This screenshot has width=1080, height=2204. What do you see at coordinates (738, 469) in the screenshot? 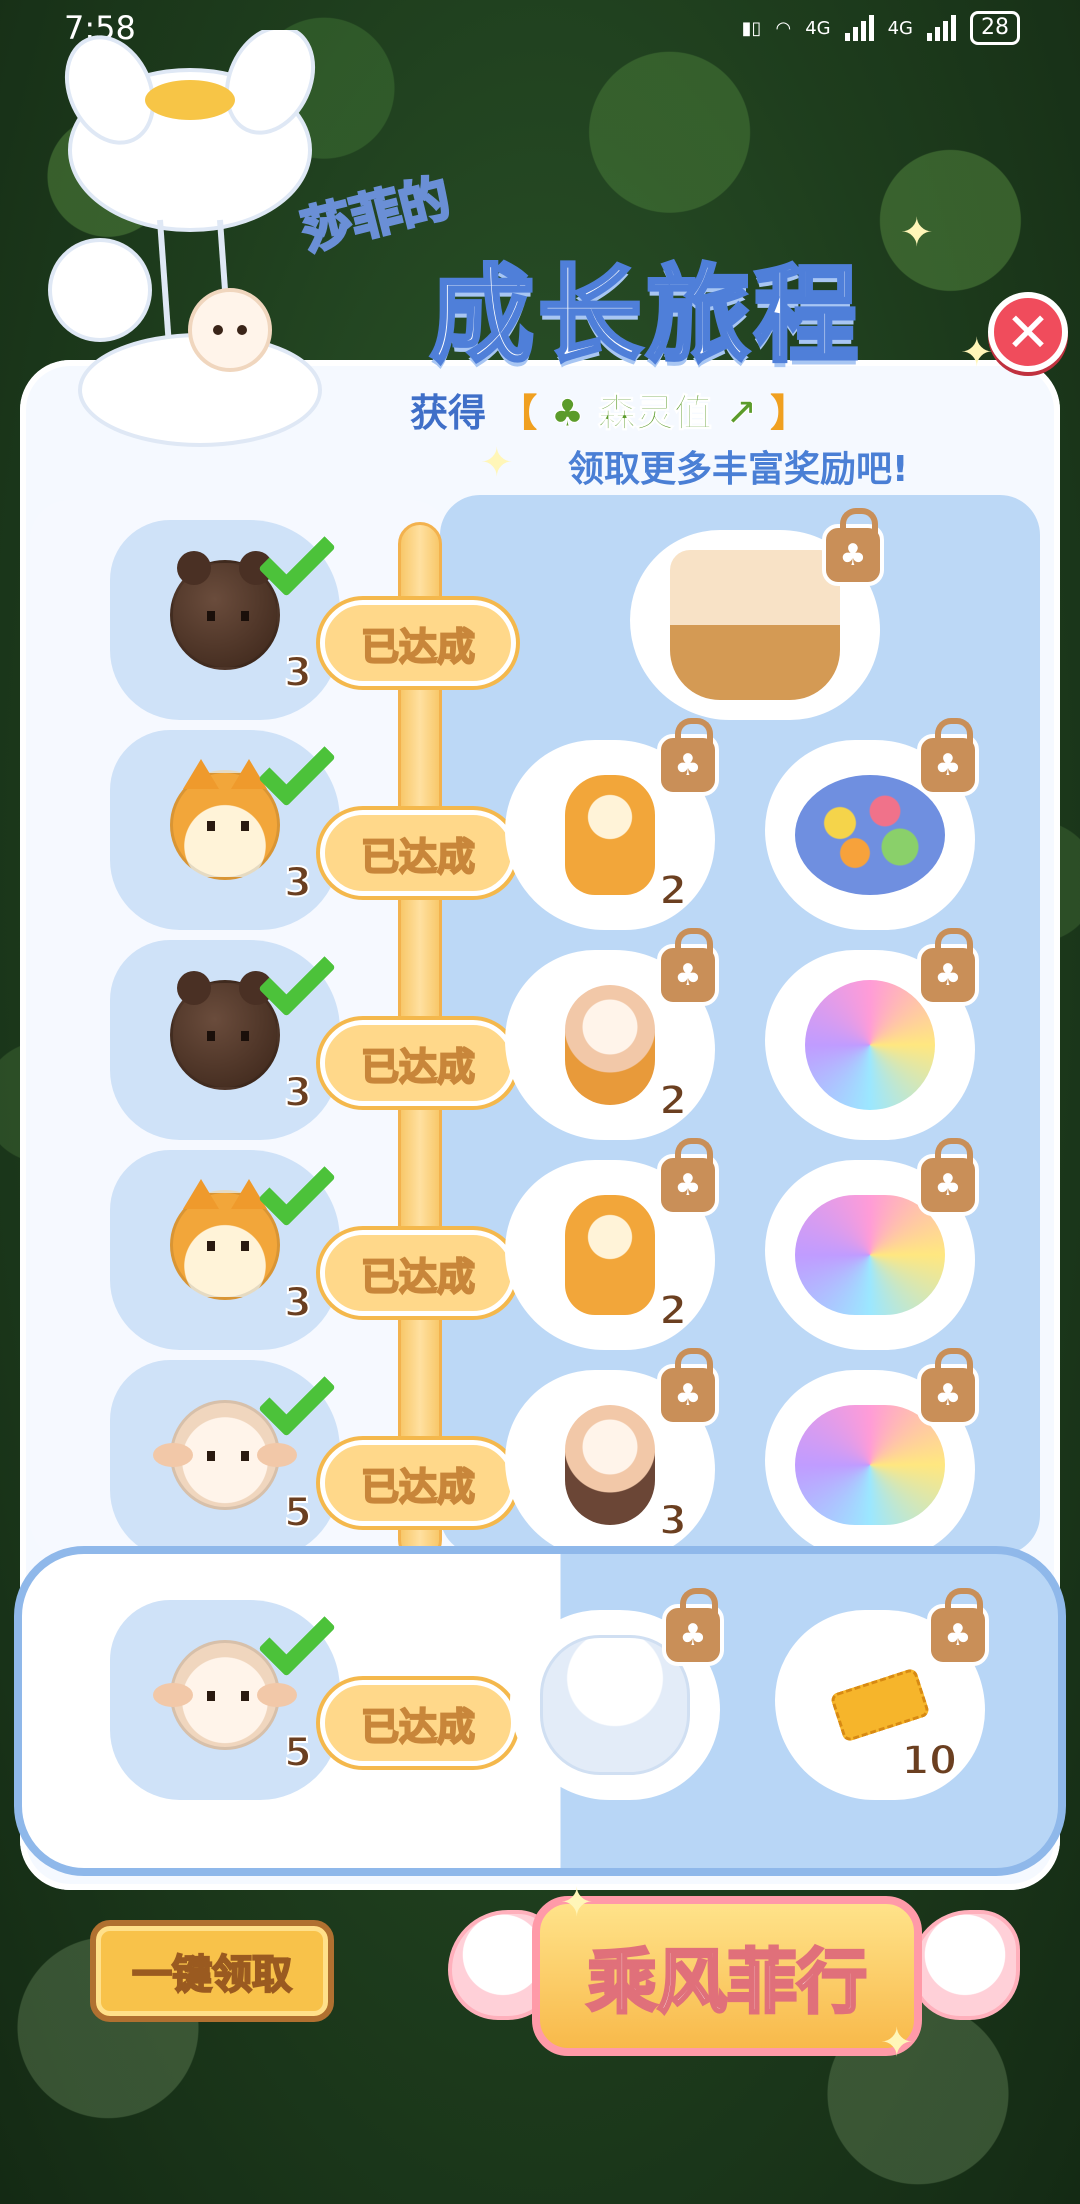
I see `subtitle-line2: 领取更多丰富奖励吧!` at bounding box center [738, 469].